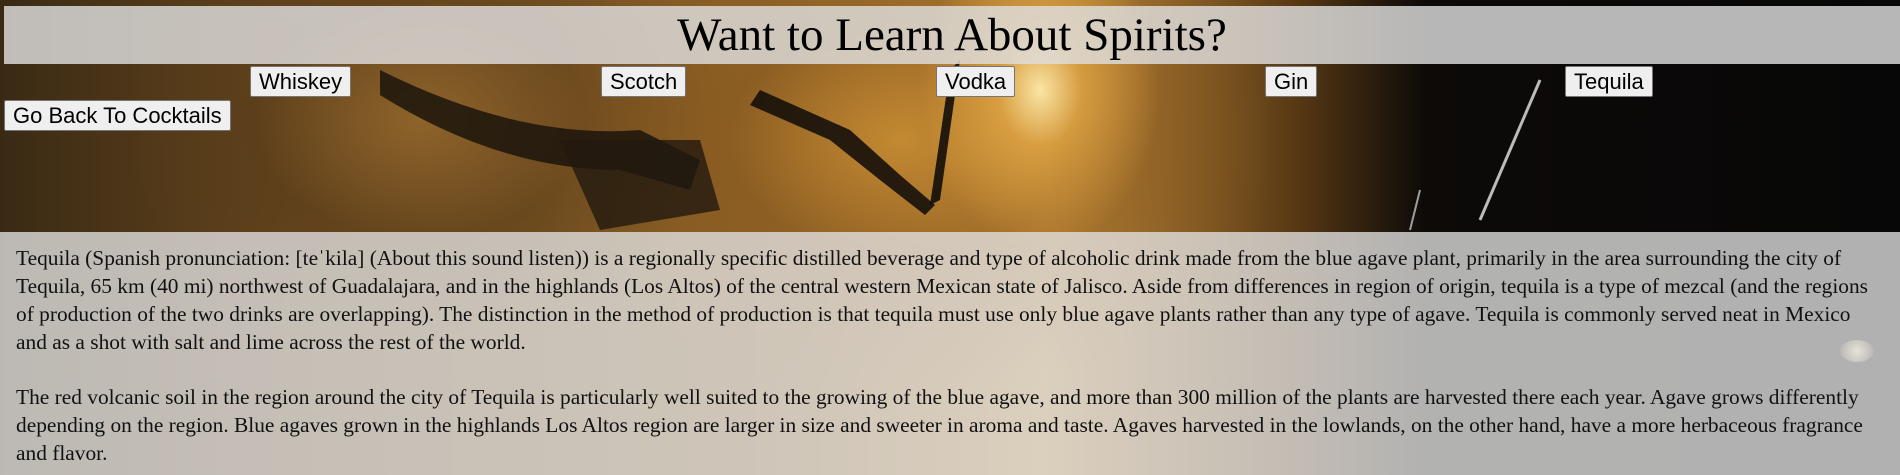 The height and width of the screenshot is (475, 1900). I want to click on tequila-button: Tequila, so click(1609, 81).